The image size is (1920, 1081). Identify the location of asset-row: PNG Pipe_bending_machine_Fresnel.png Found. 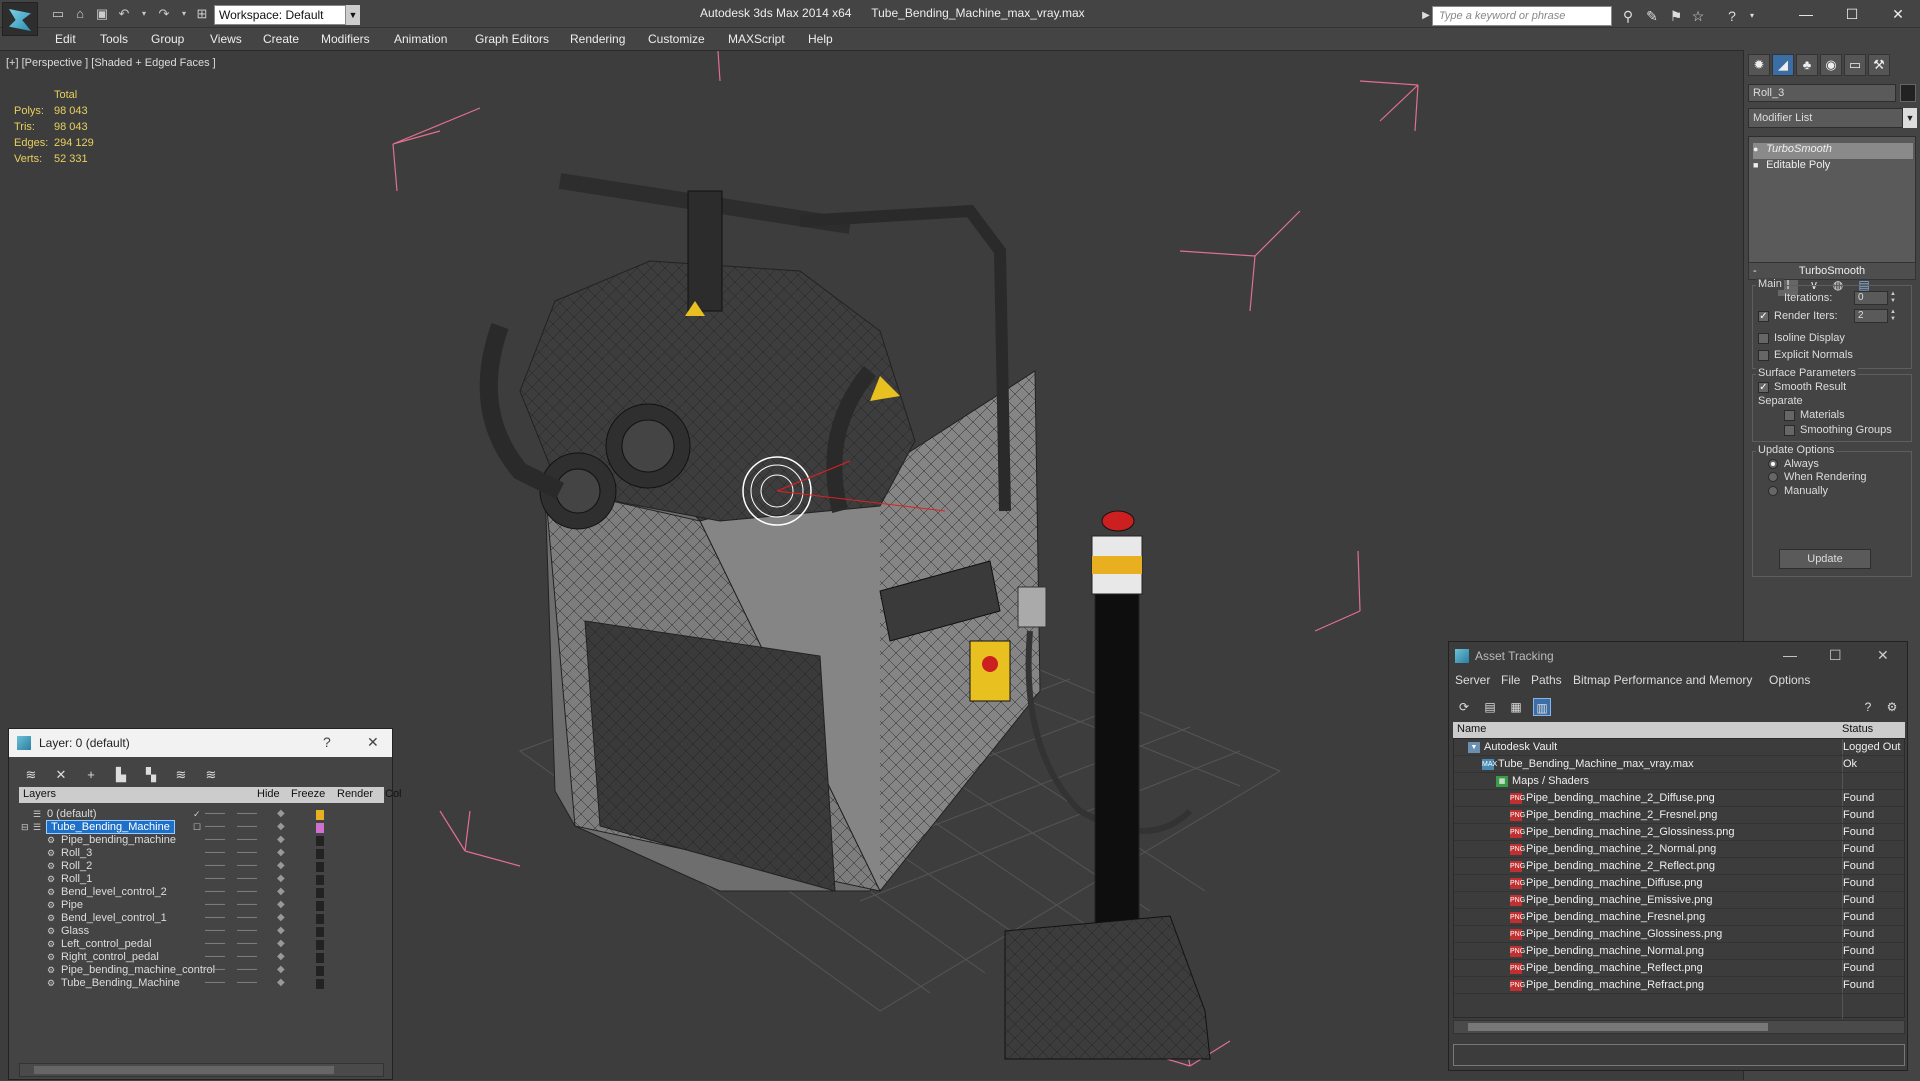
(1679, 917).